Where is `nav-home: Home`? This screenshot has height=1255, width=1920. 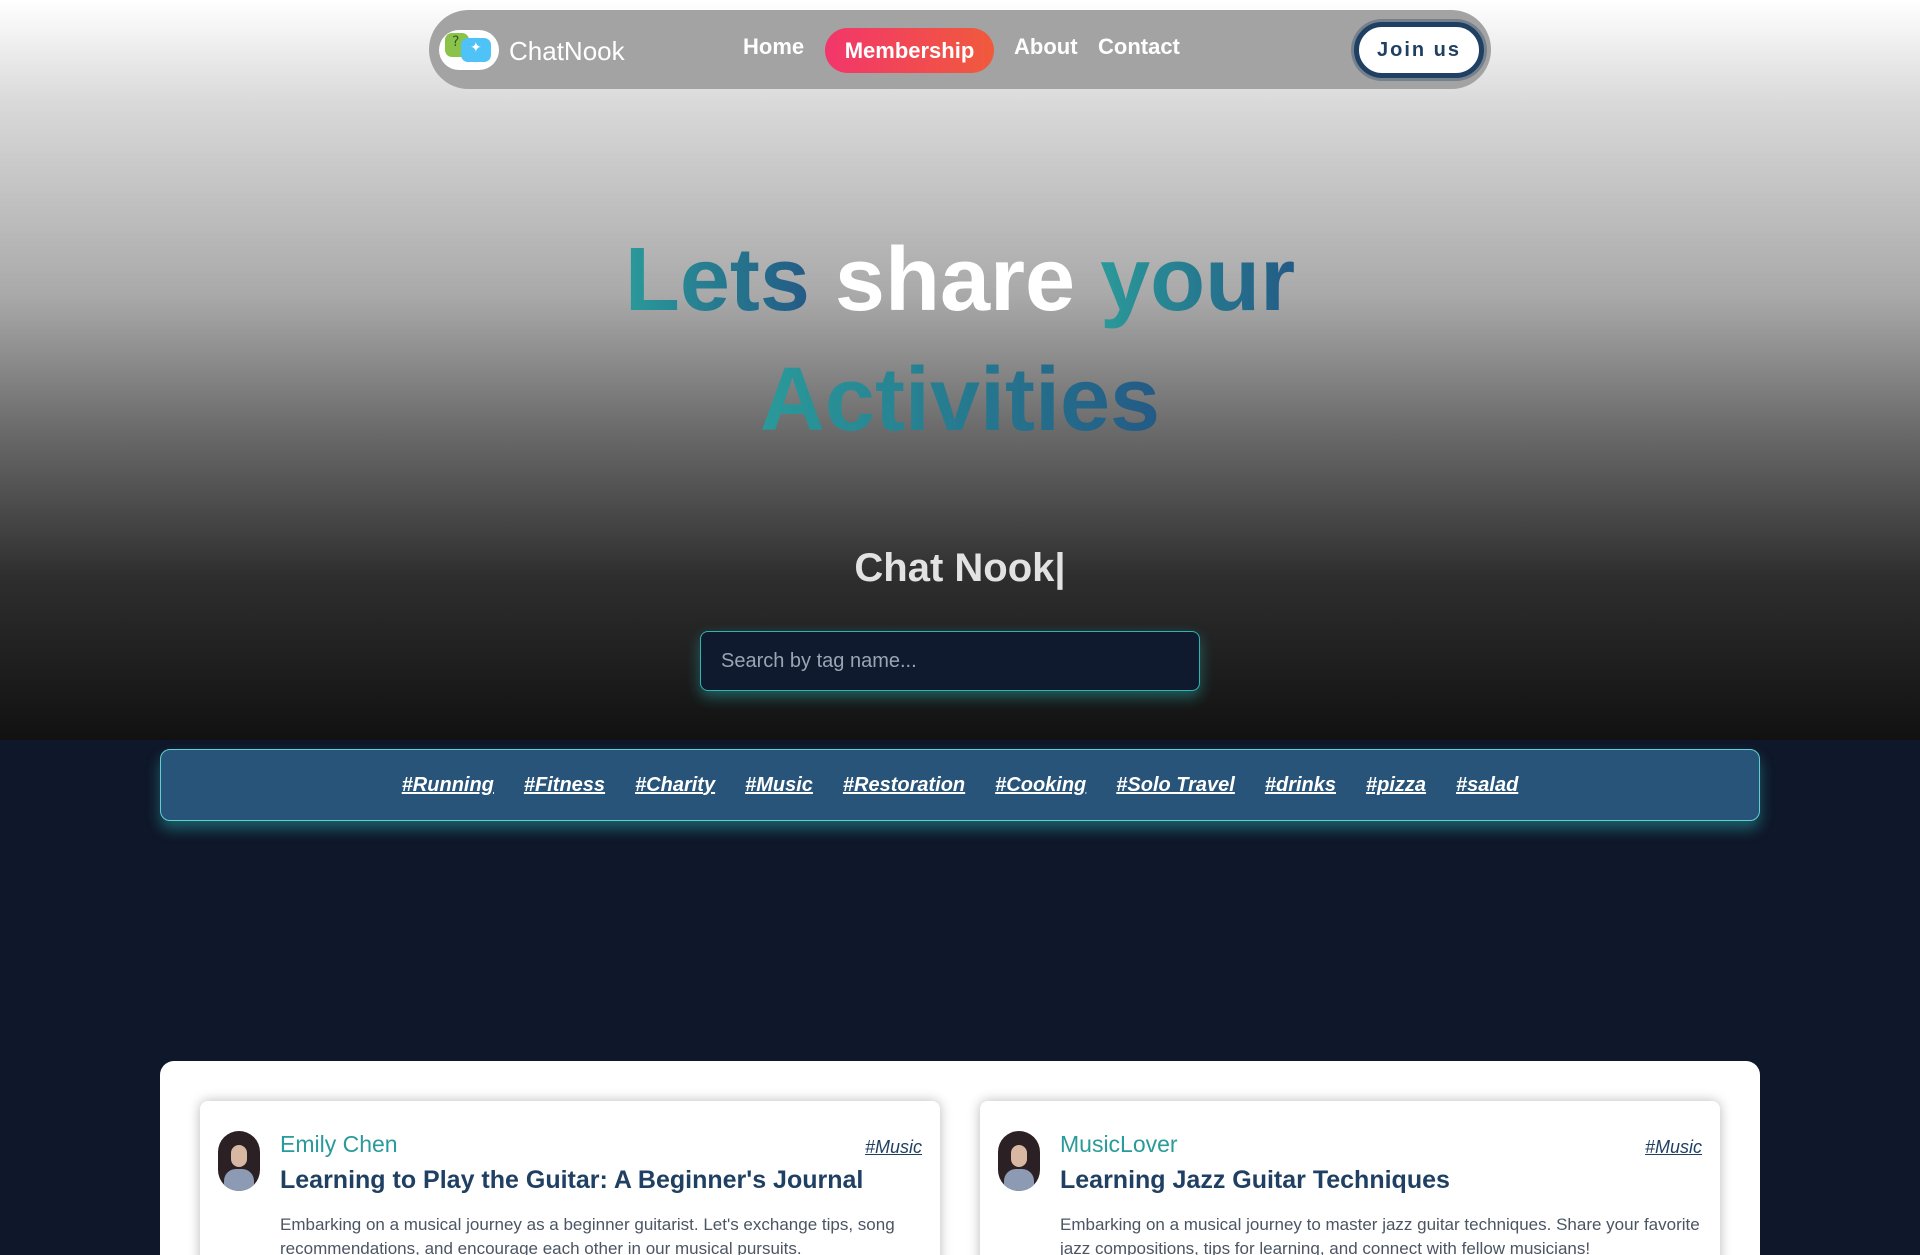
nav-home: Home is located at coordinates (773, 47).